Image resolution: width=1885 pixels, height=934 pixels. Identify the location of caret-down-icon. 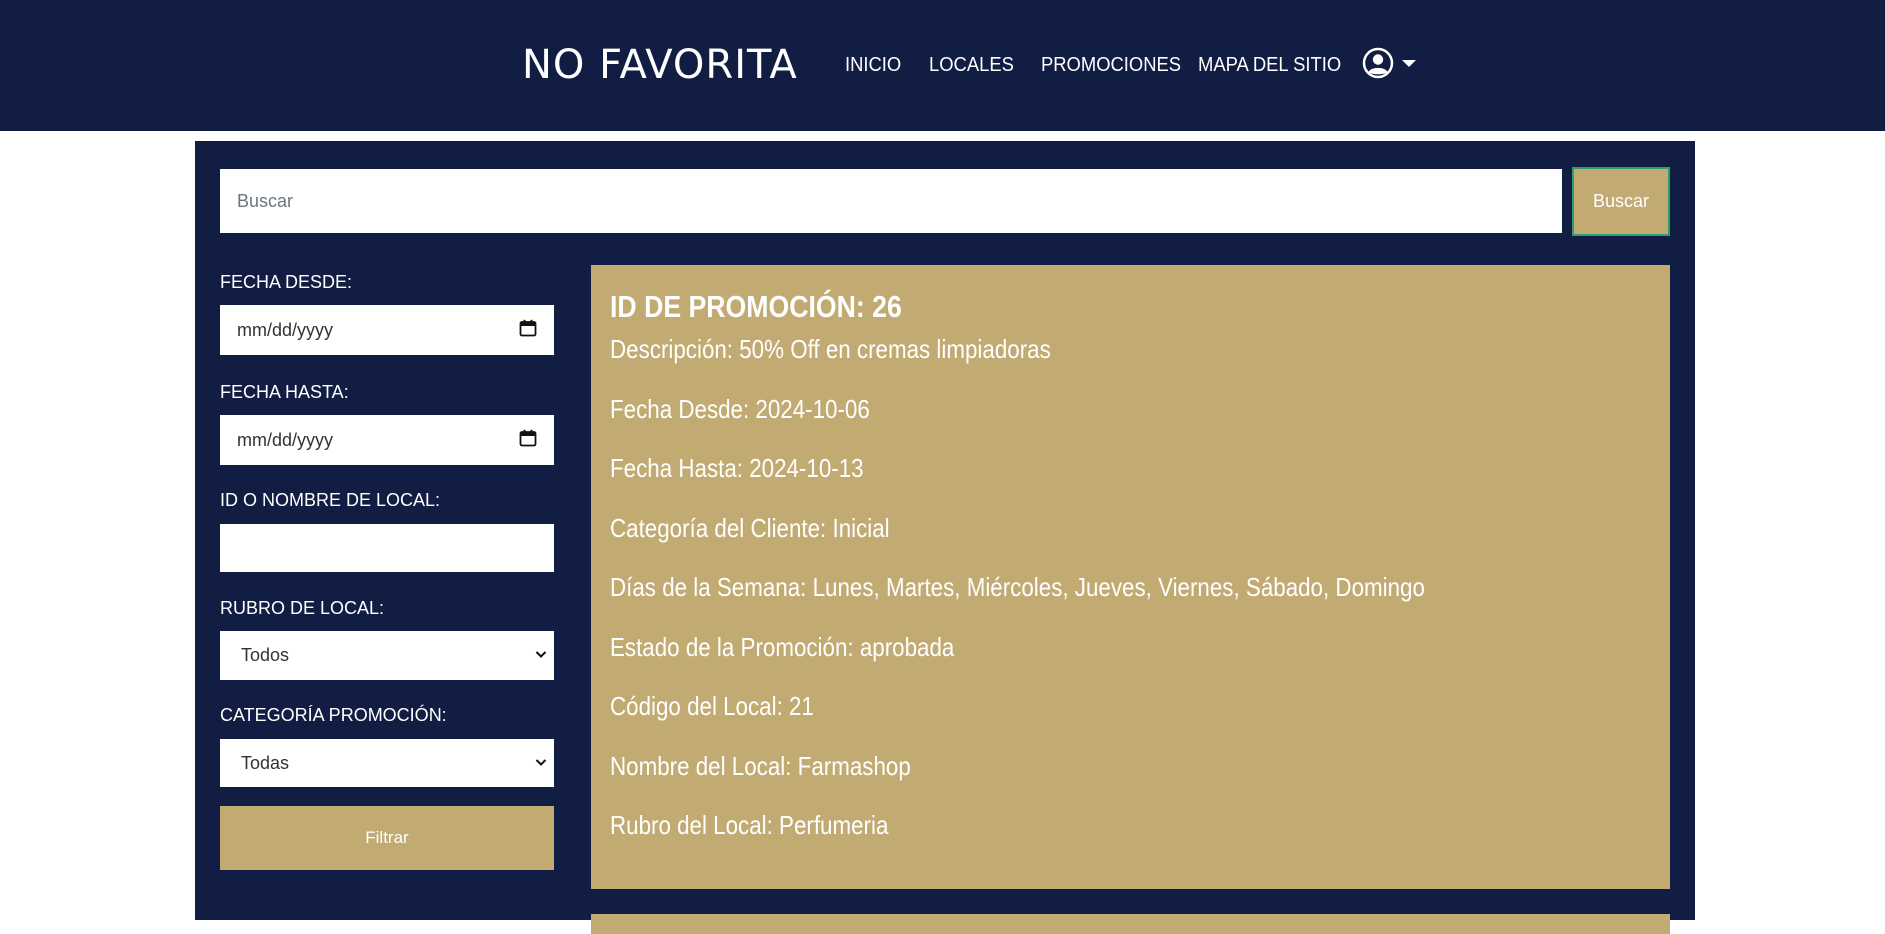
(1409, 63).